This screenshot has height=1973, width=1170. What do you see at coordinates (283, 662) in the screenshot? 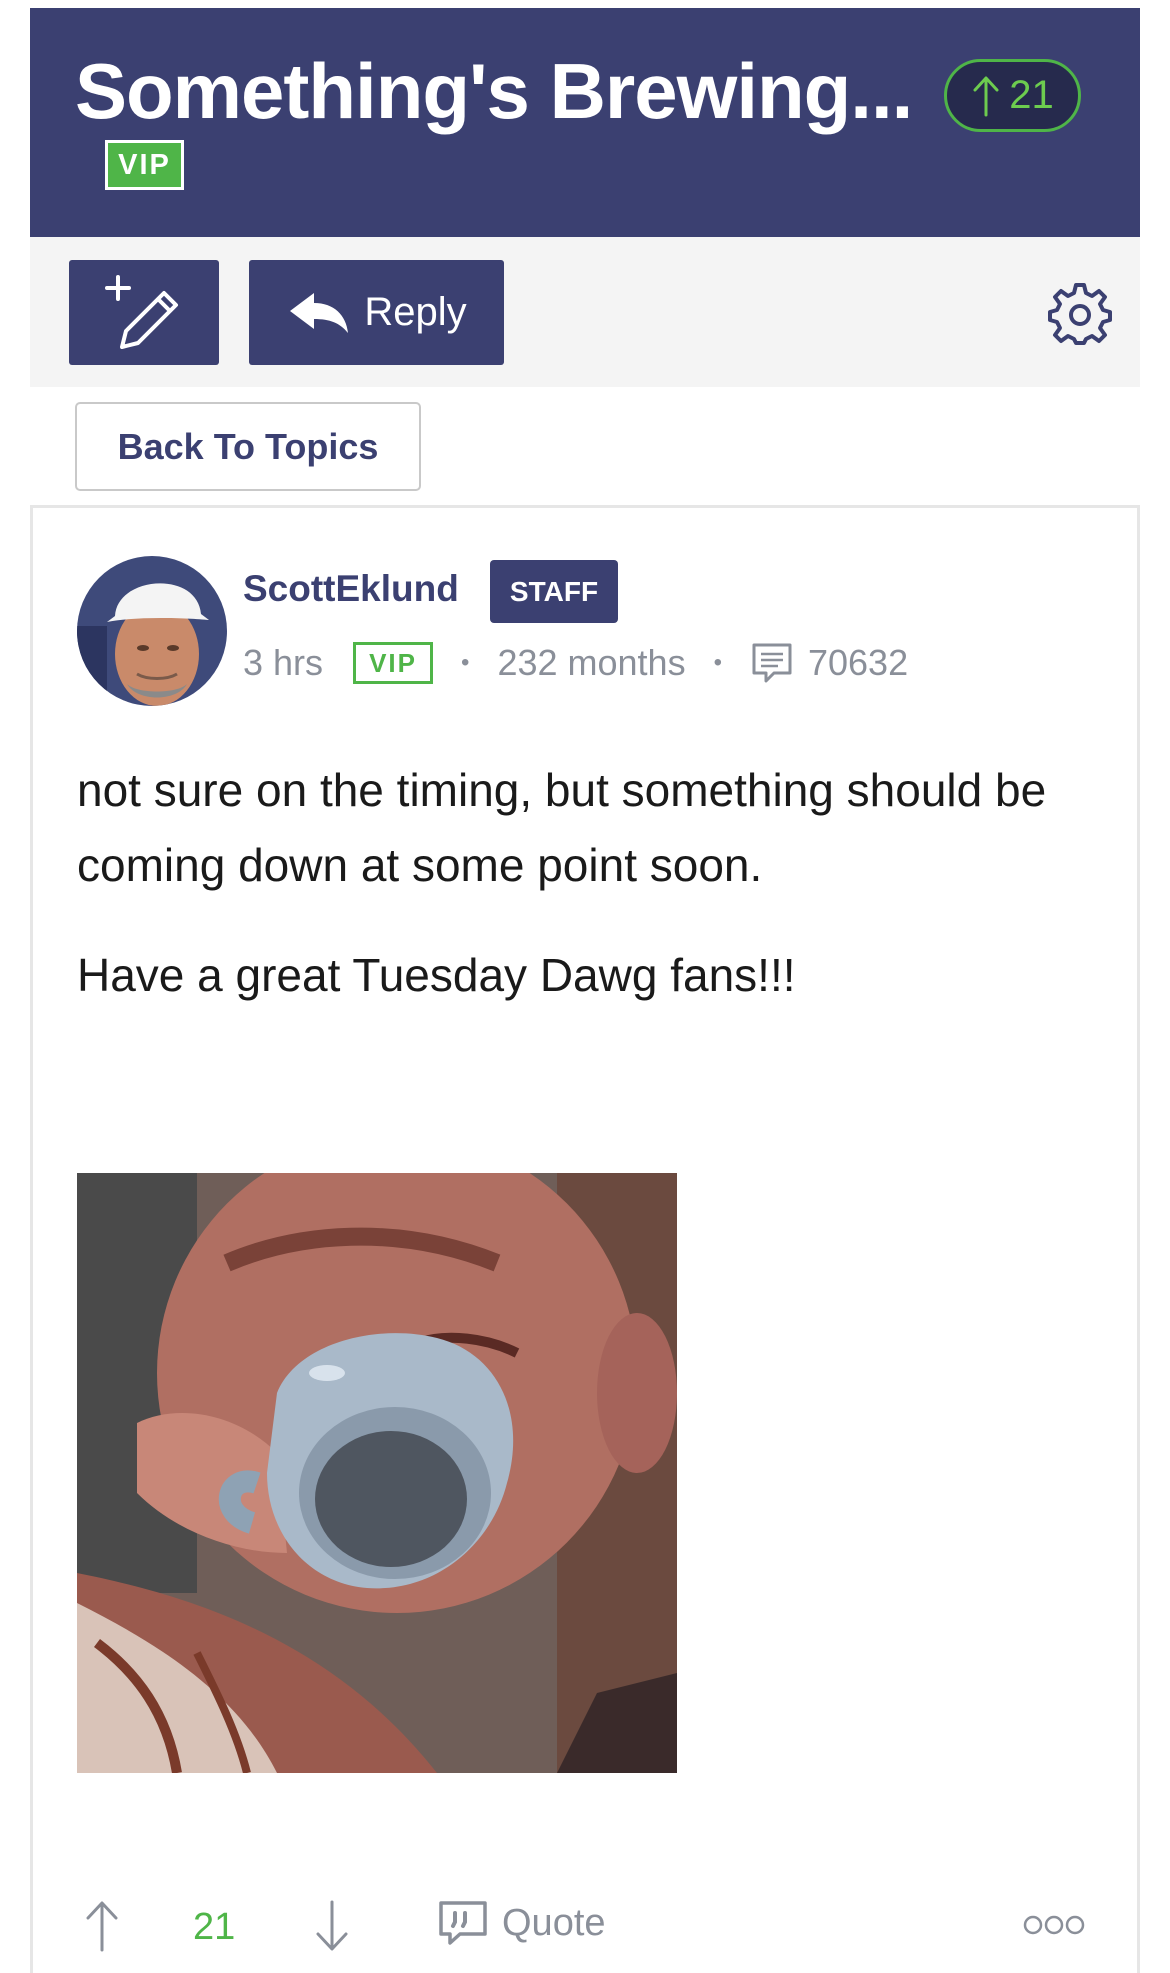
I see `post-time: 3 hrs` at bounding box center [283, 662].